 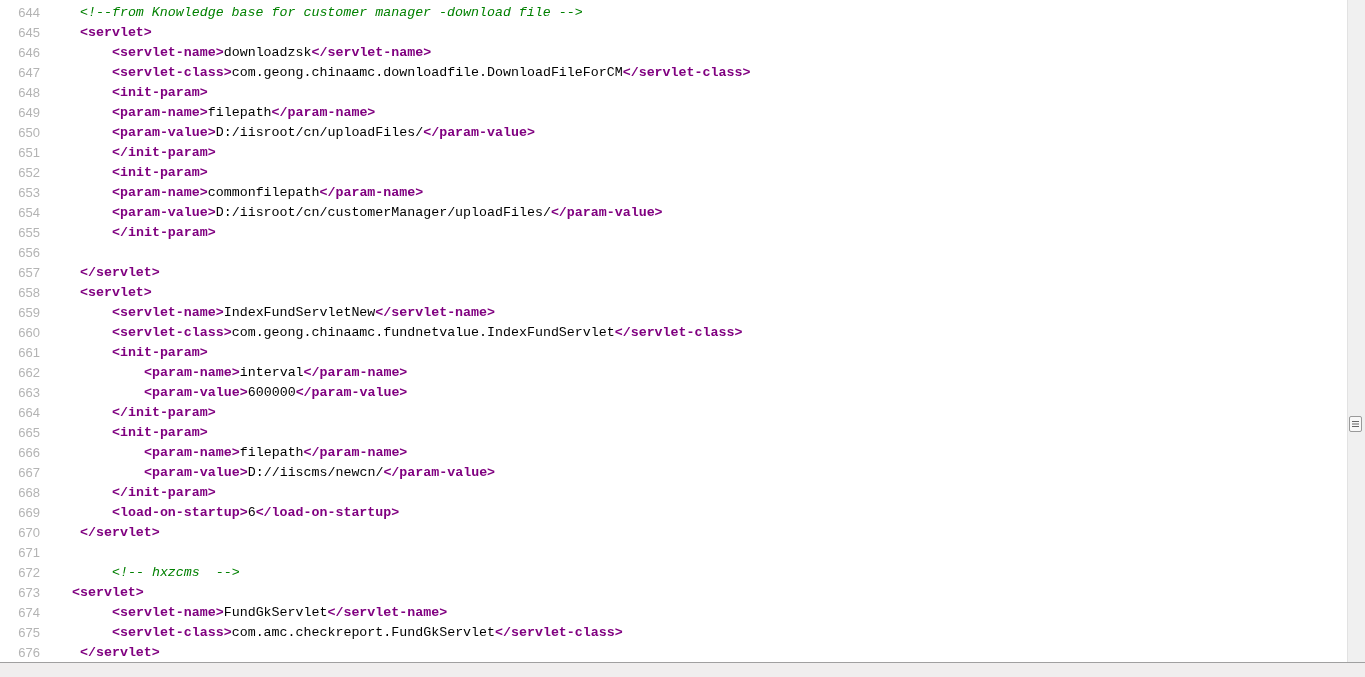 I want to click on tag-text: D:/iisroot/cn/uploadFiles/, so click(x=319, y=132).